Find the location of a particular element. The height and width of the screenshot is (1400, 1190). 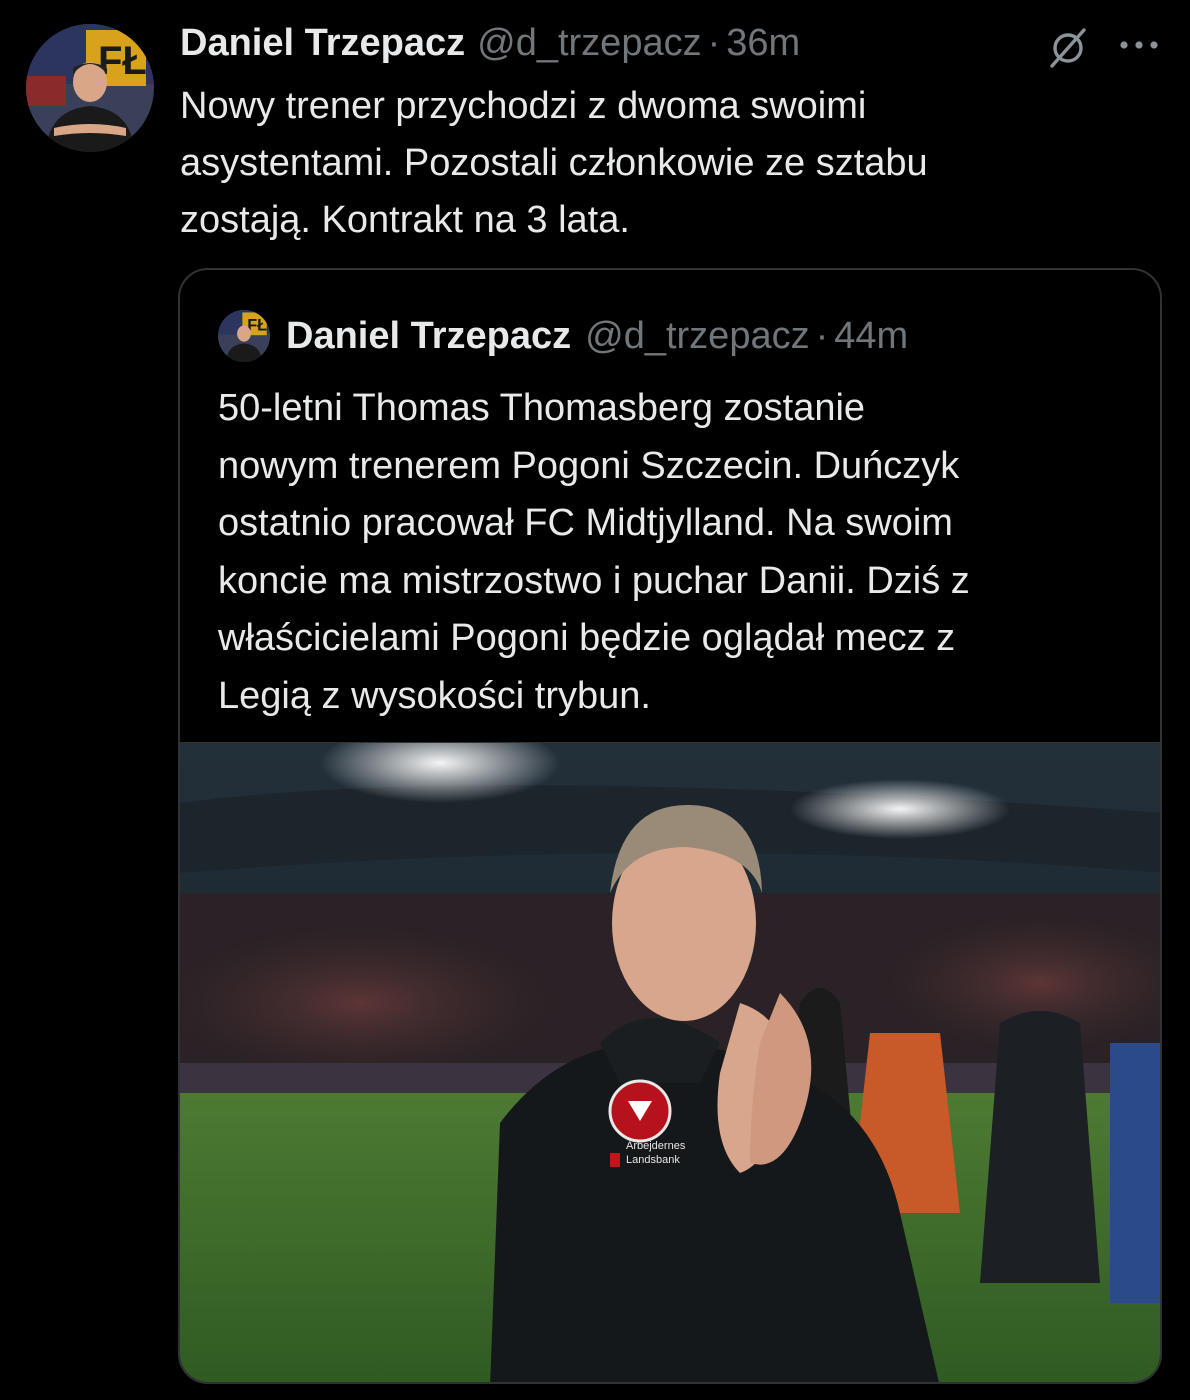

quoted-tweet-header: Daniel Trzepacz @d_trzepacz · 44m is located at coordinates (597, 336).